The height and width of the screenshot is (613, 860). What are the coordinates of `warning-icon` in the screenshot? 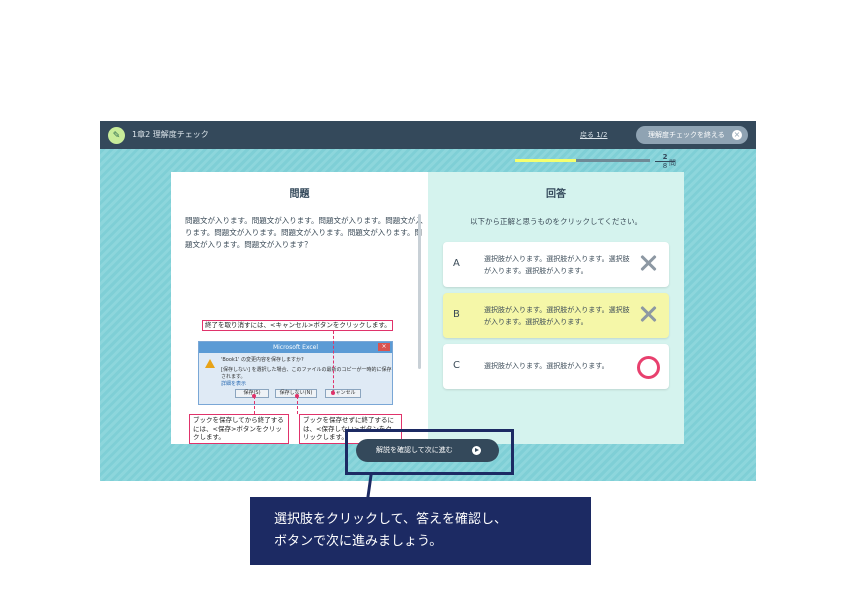 It's located at (210, 363).